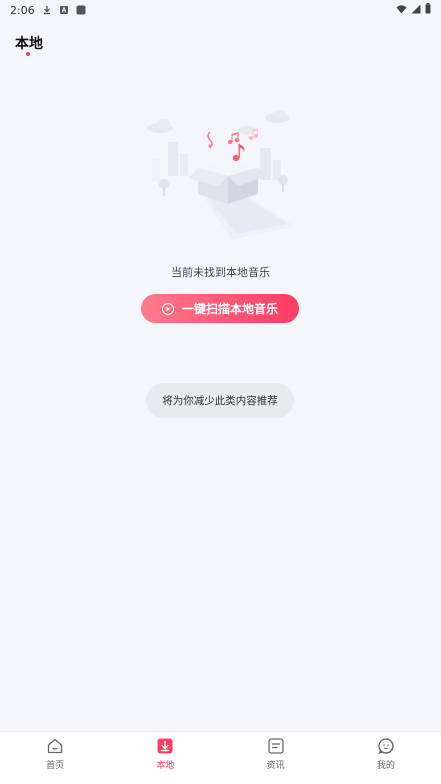 The image size is (441, 784). Describe the element at coordinates (220, 10) in the screenshot. I see `status-bar: 2:06` at that location.